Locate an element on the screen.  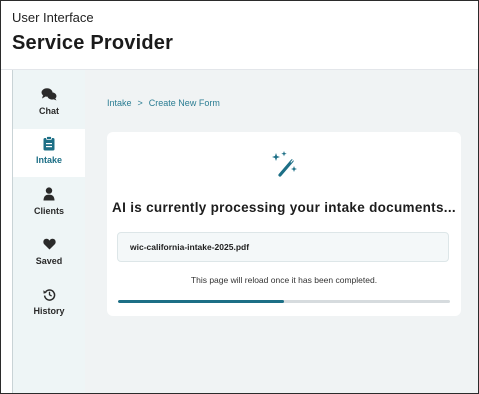
person-icon is located at coordinates (49, 194).